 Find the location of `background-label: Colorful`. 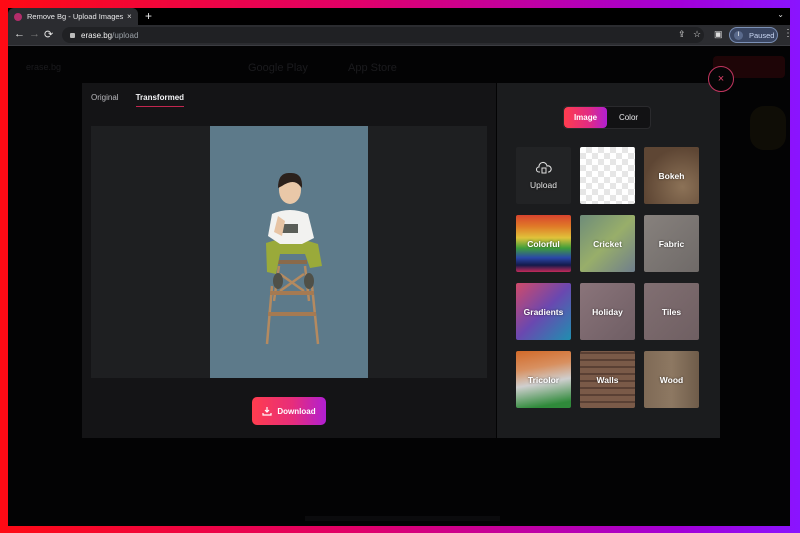

background-label: Colorful is located at coordinates (543, 243).